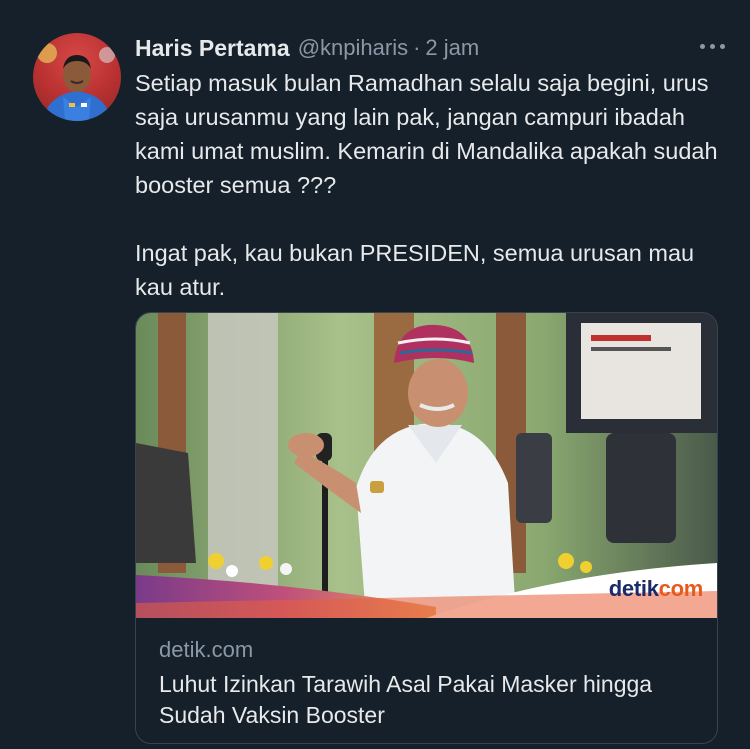  I want to click on brand-part2: com, so click(681, 588).